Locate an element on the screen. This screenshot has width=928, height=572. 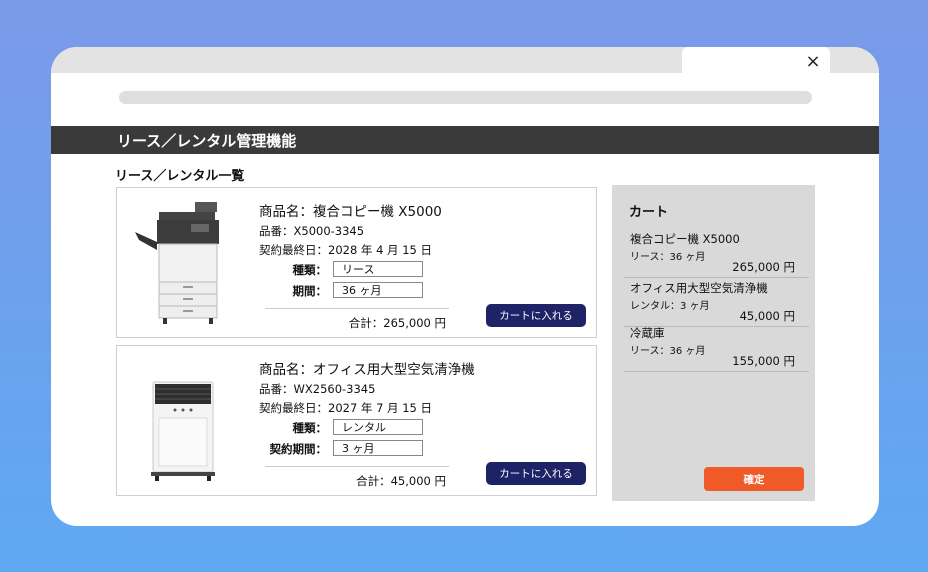
cart-item-name: オフィス用大型空気清浄機 is located at coordinates (699, 288).